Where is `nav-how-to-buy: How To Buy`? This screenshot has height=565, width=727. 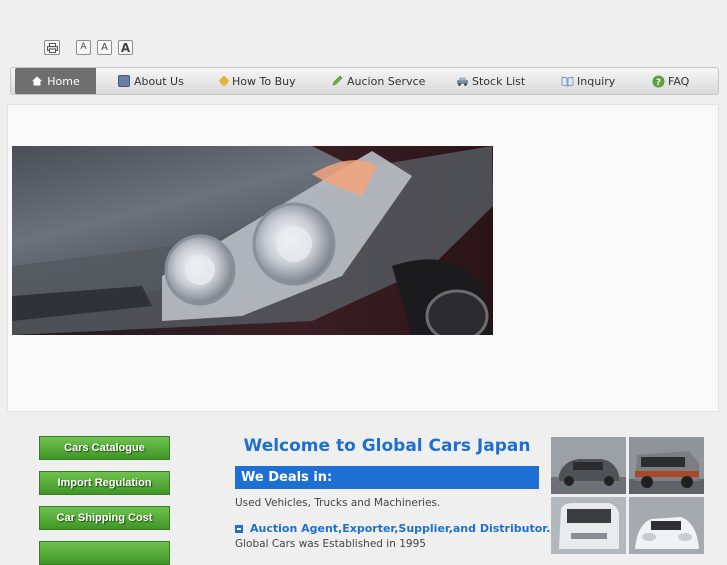 nav-how-to-buy: How To Buy is located at coordinates (257, 81).